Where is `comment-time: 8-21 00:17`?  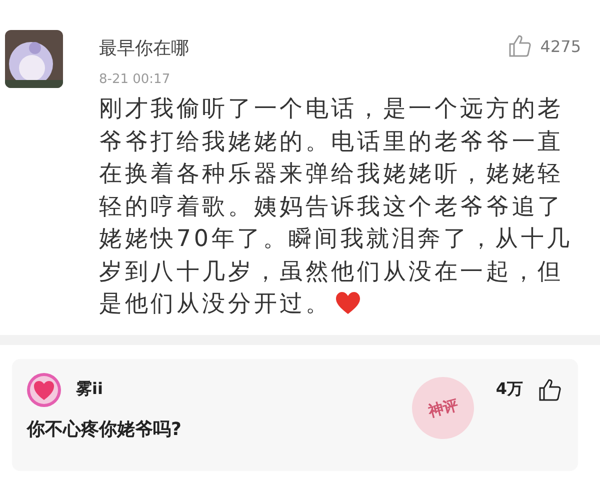
comment-time: 8-21 00:17 is located at coordinates (135, 79).